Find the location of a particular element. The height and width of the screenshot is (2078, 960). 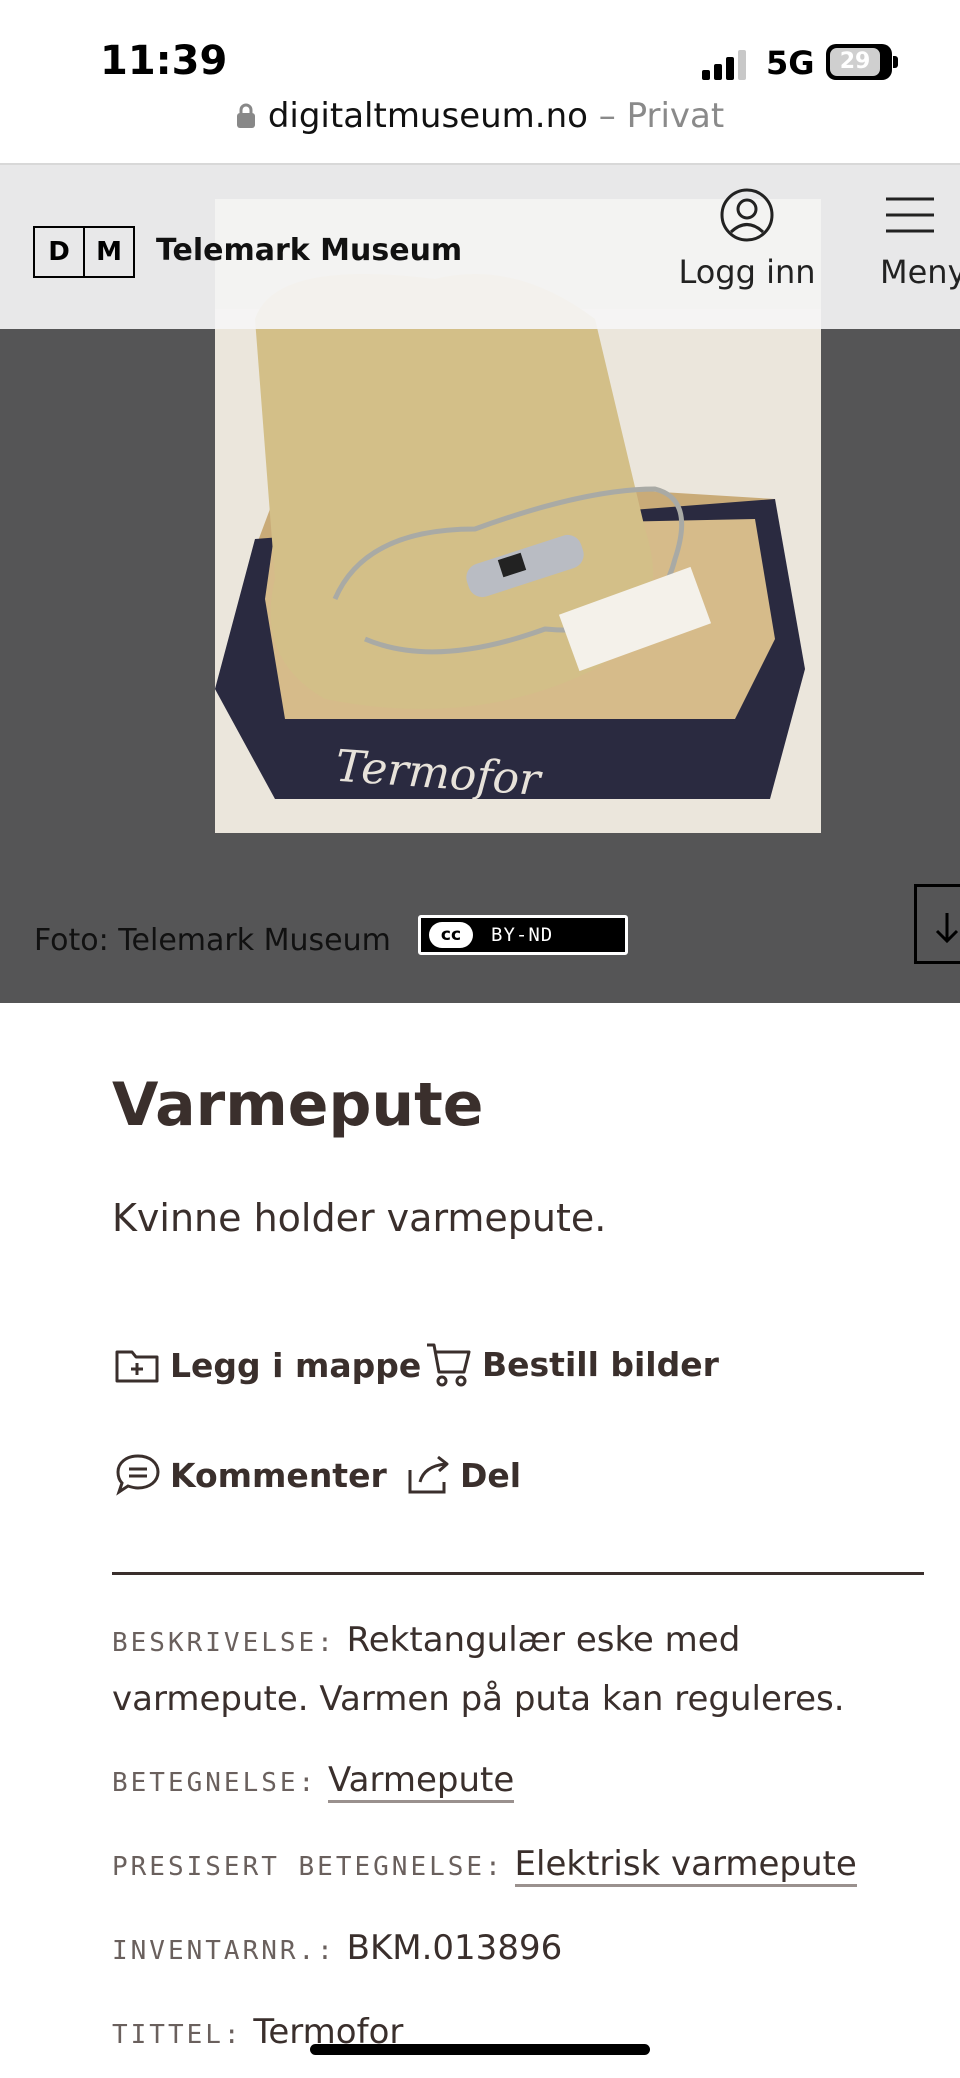

dm-logo: D M is located at coordinates (84, 252).